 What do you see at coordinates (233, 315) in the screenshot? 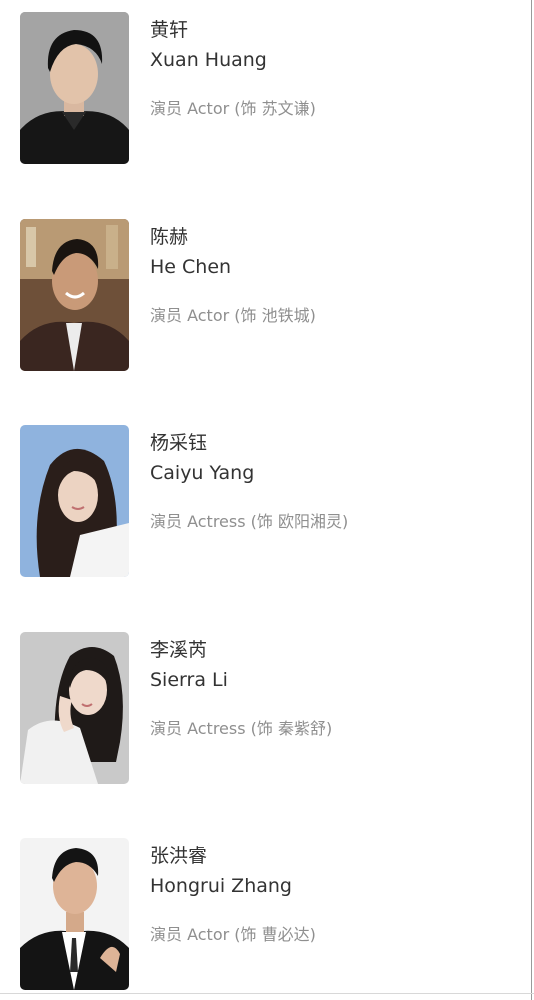
I see `role-label: 演员 Actor (饰 池铁城)` at bounding box center [233, 315].